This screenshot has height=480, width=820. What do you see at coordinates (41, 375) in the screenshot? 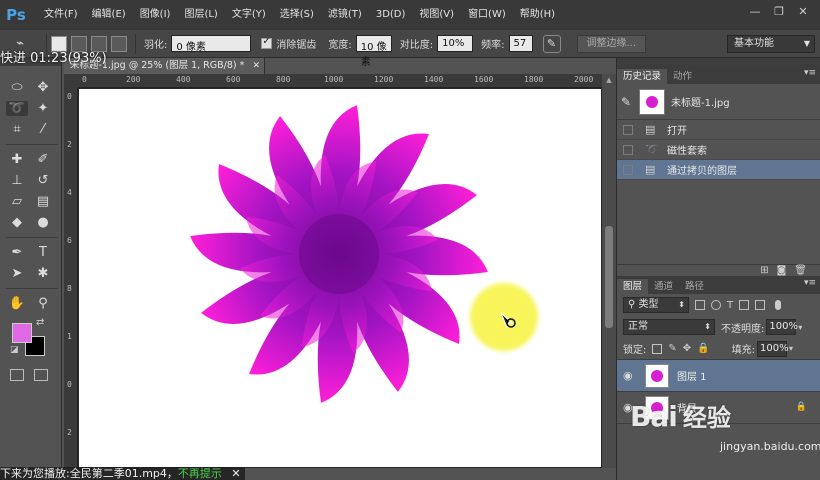
I see `screen-mode-icon` at bounding box center [41, 375].